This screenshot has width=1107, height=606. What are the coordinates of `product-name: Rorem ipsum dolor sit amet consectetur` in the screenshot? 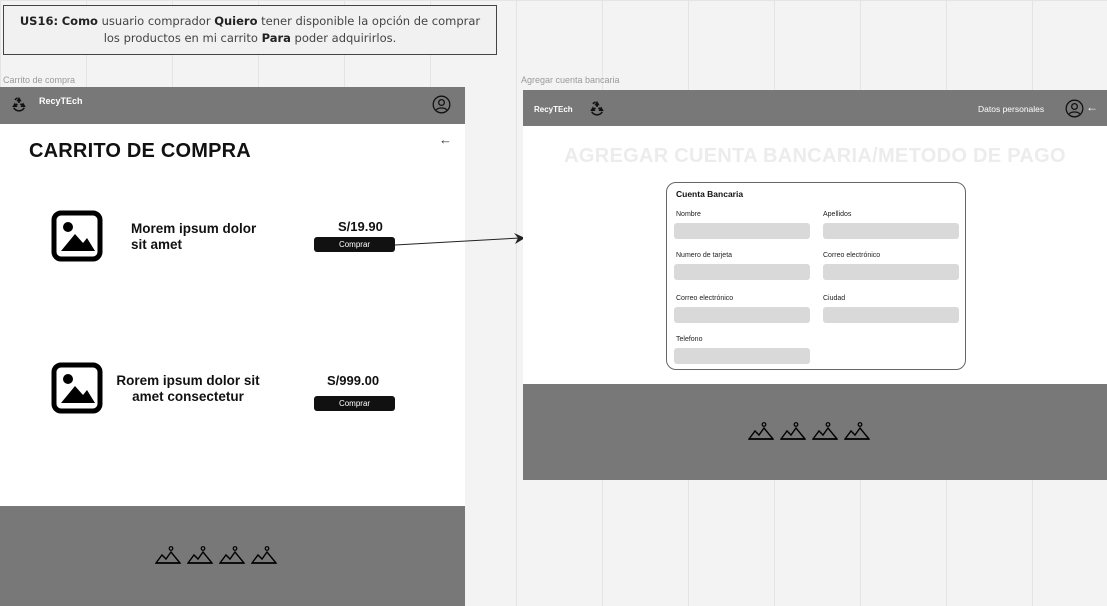 It's located at (188, 388).